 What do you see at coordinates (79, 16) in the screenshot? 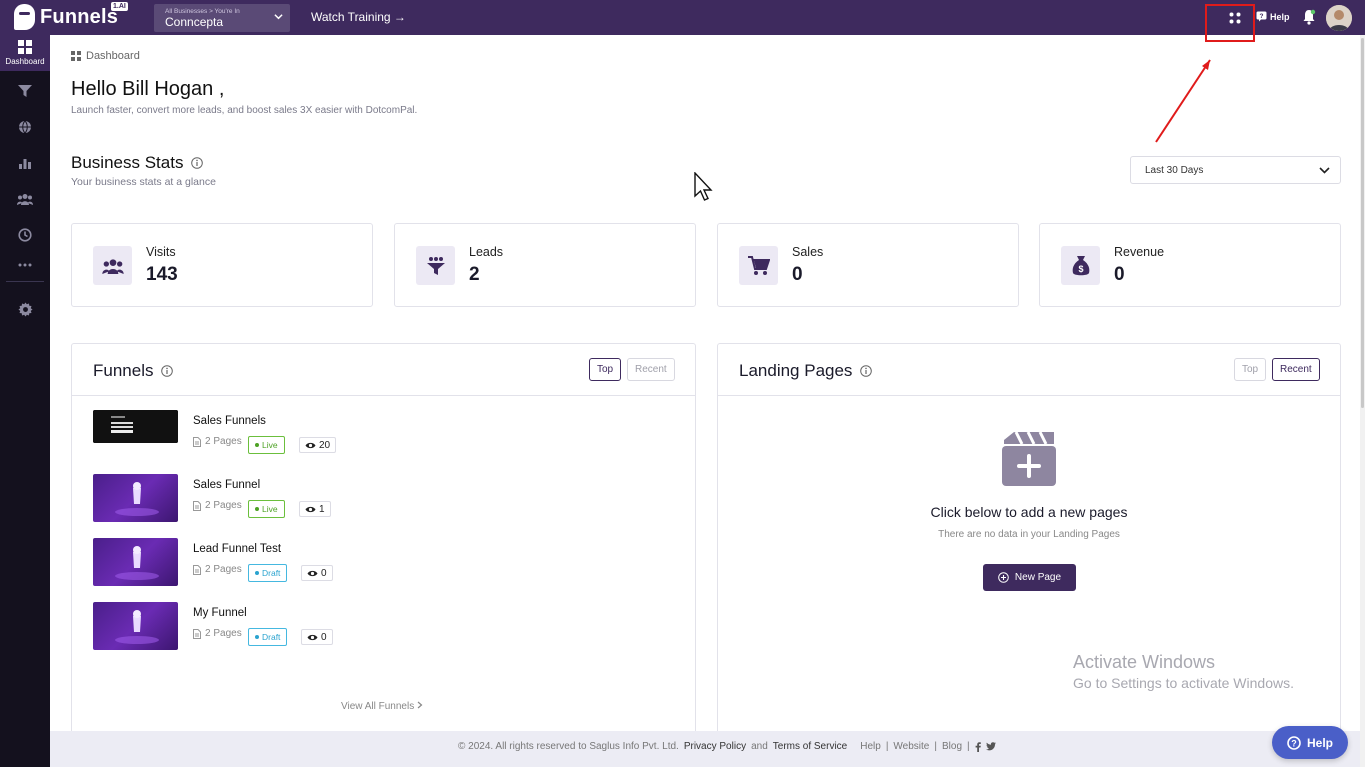
I see `brand-name: Funnels` at bounding box center [79, 16].